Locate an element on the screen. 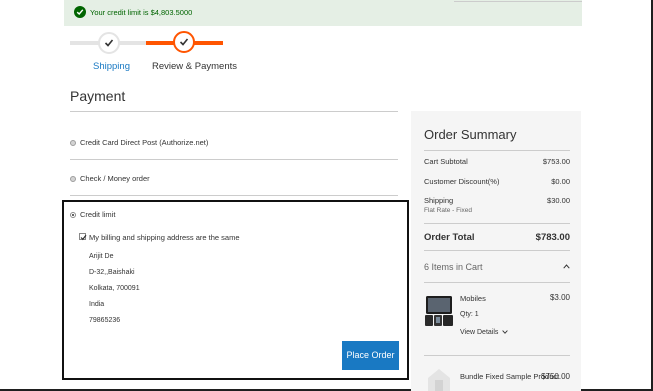  billing-phone: 79865236 is located at coordinates (105, 320).